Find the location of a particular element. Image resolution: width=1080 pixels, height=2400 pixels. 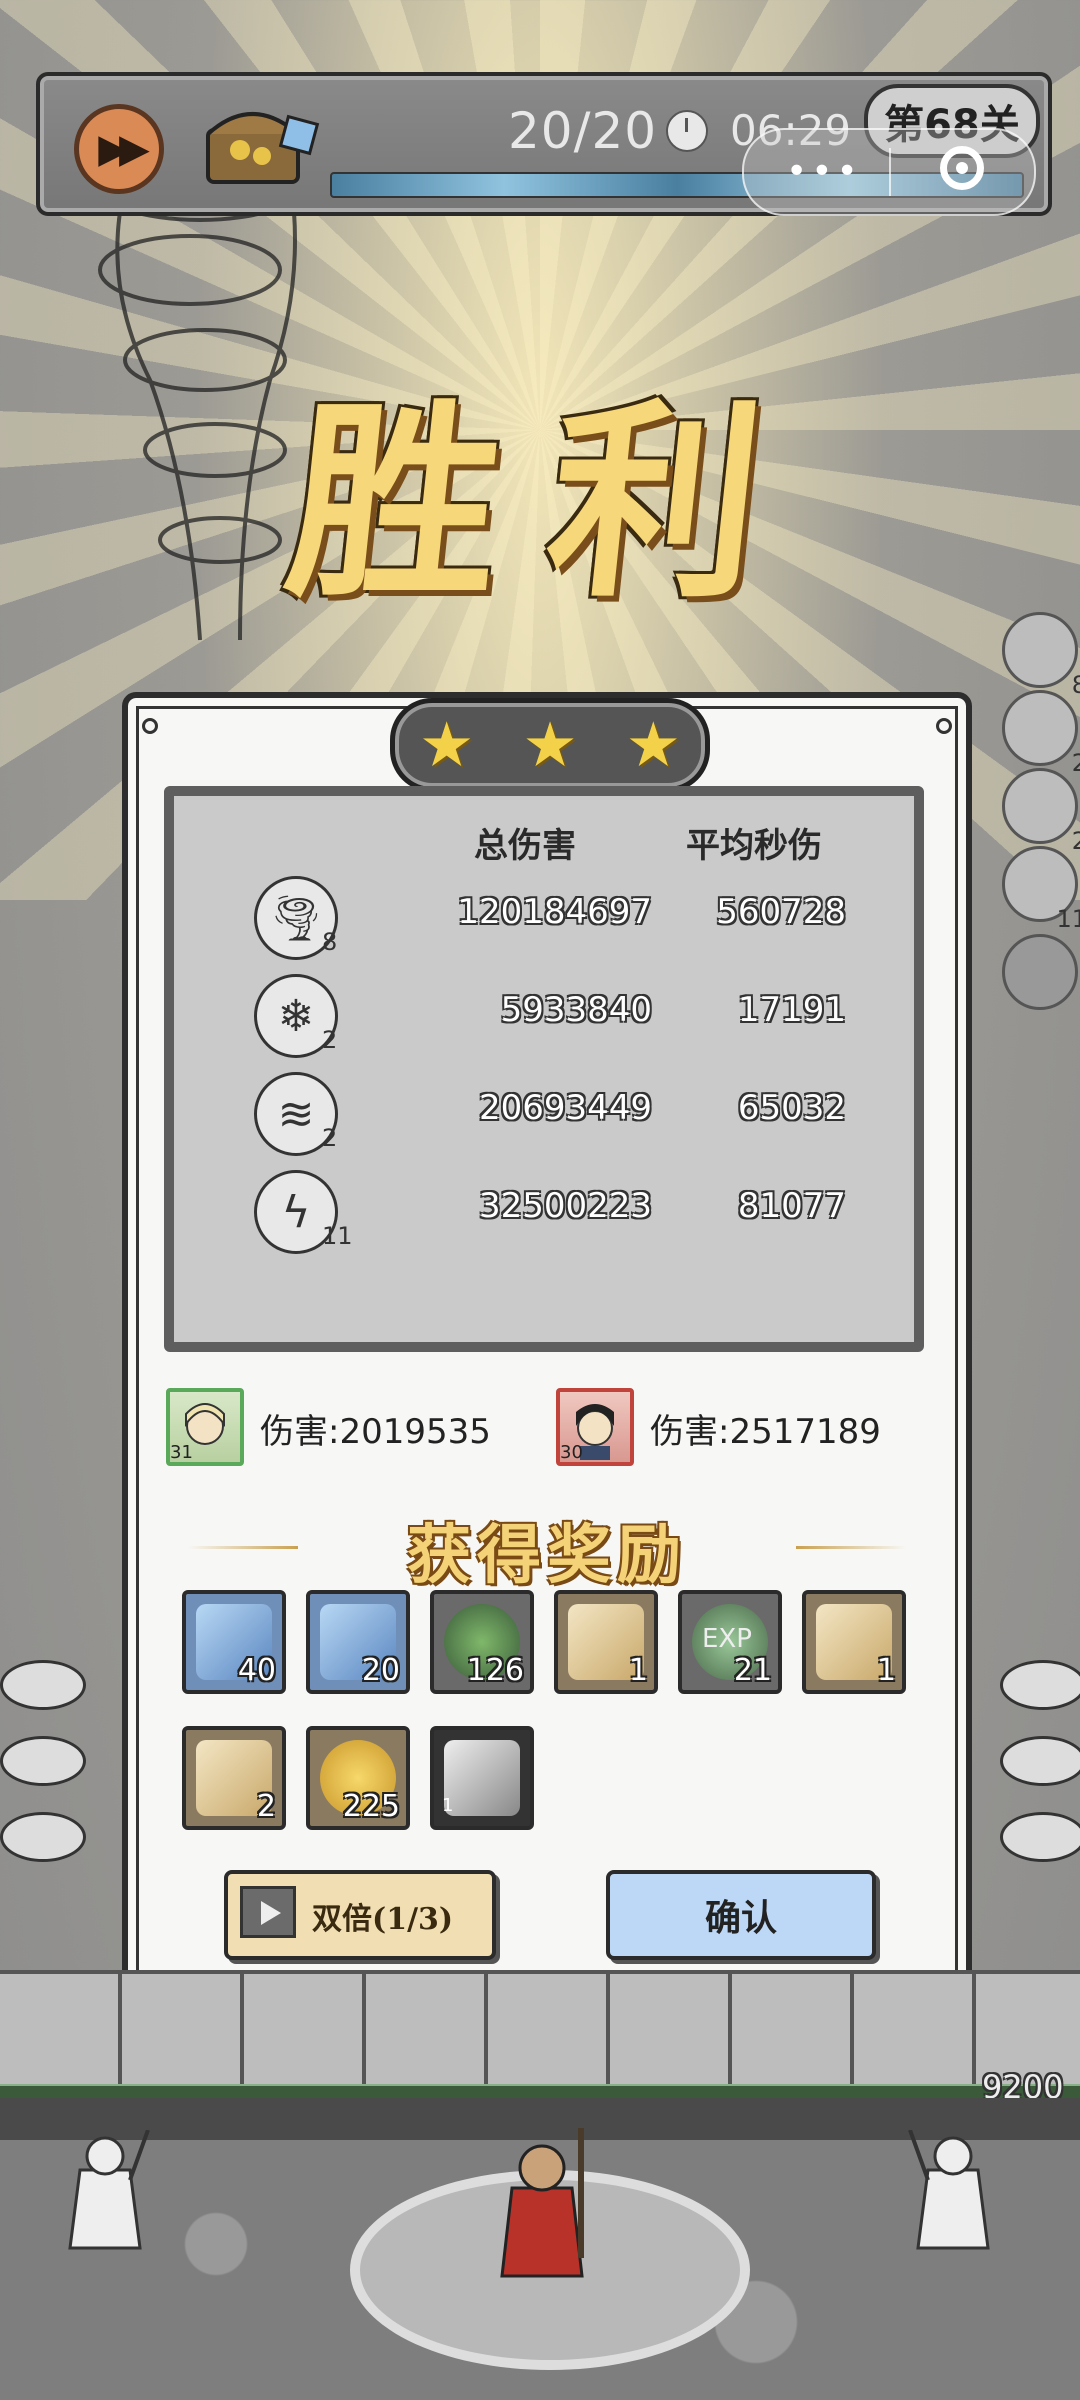

reward-item: 20 is located at coordinates (358, 1642).